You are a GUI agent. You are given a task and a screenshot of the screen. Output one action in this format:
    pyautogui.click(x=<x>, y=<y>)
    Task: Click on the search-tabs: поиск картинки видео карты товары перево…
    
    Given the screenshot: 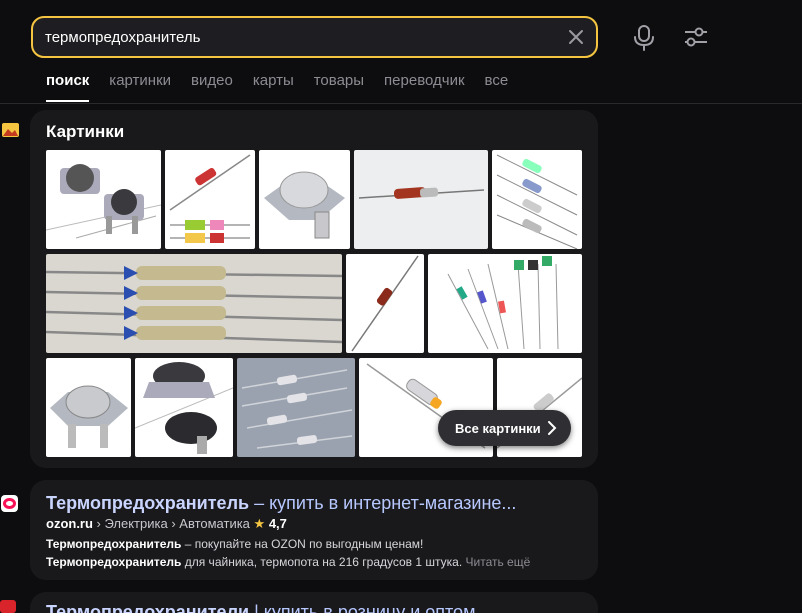 What is the action you would take?
    pyautogui.click(x=277, y=88)
    